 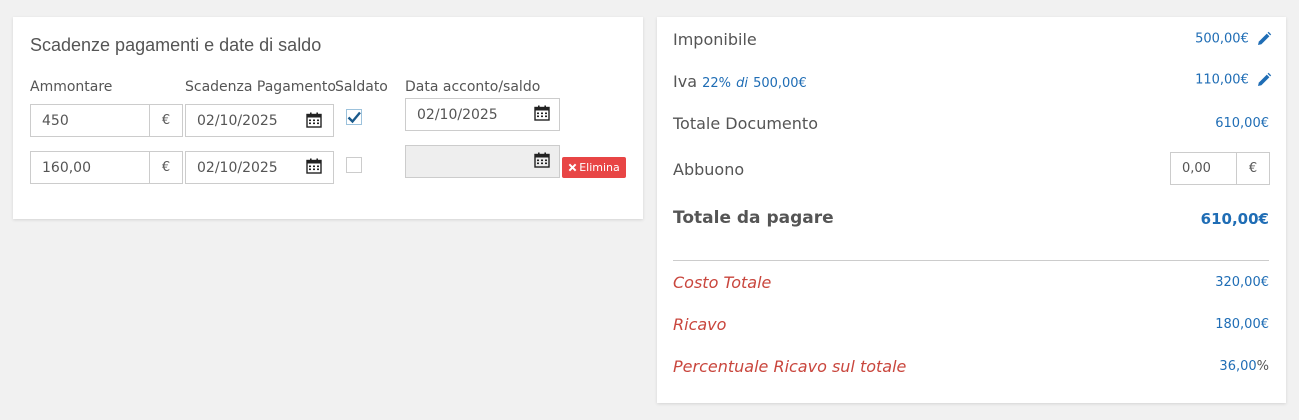 What do you see at coordinates (780, 83) in the screenshot?
I see `iva-base: 500,00€` at bounding box center [780, 83].